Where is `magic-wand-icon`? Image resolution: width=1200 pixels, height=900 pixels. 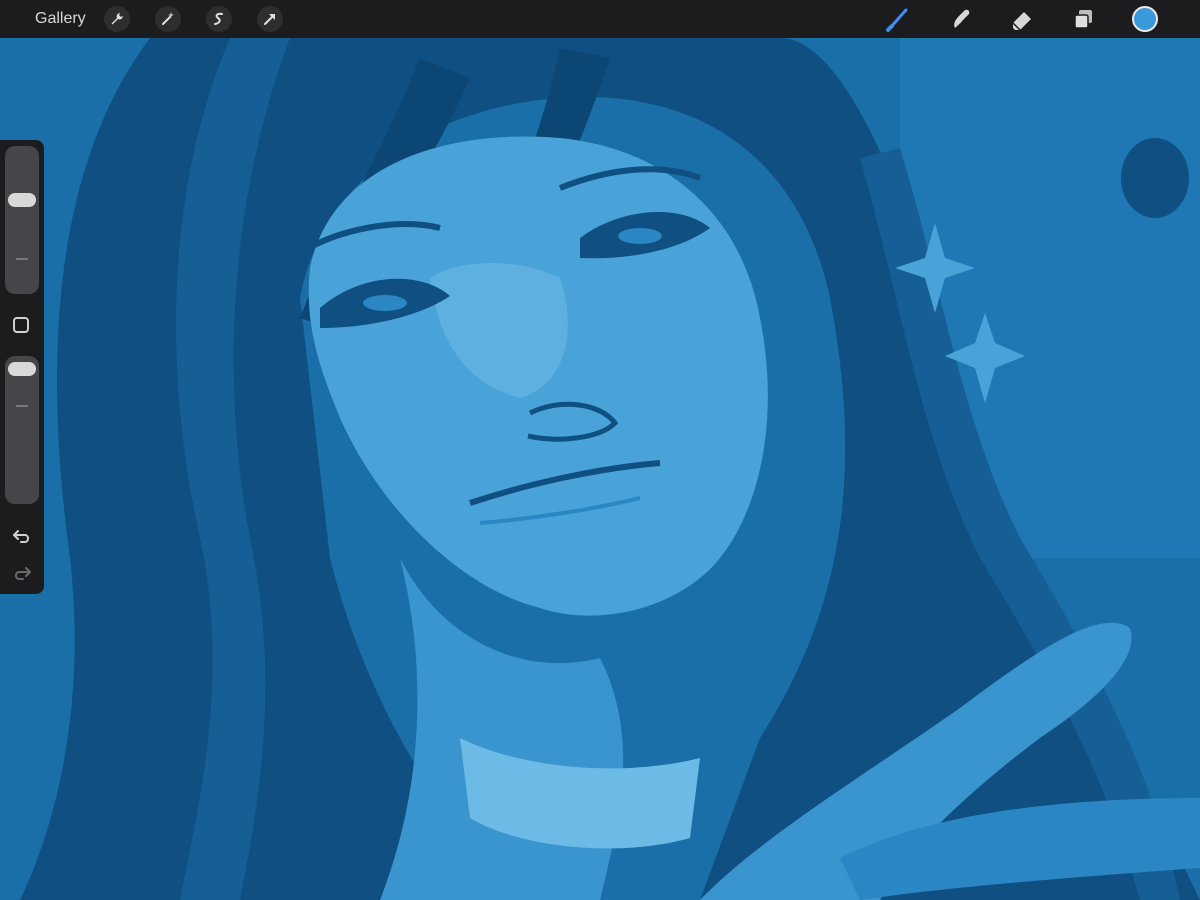
magic-wand-icon is located at coordinates (168, 18).